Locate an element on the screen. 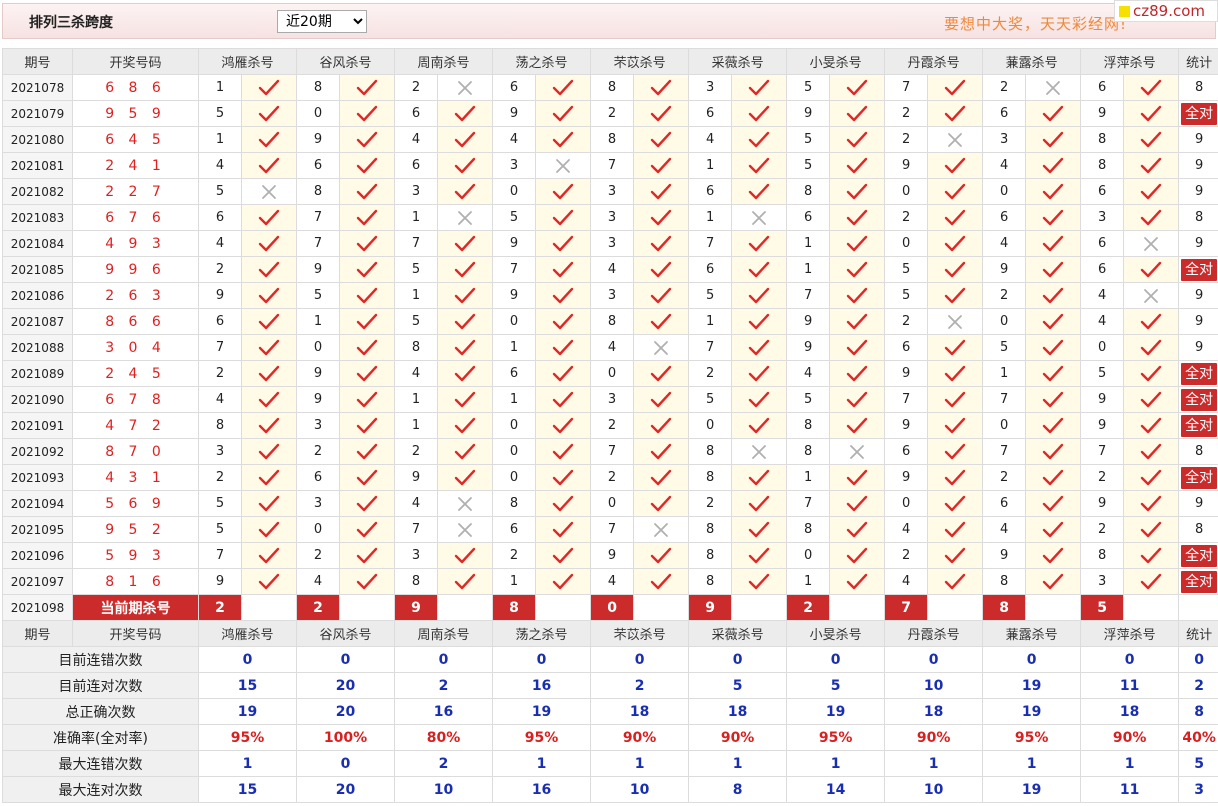 The width and height of the screenshot is (1218, 806). current-kill-number: 9 is located at coordinates (710, 607).